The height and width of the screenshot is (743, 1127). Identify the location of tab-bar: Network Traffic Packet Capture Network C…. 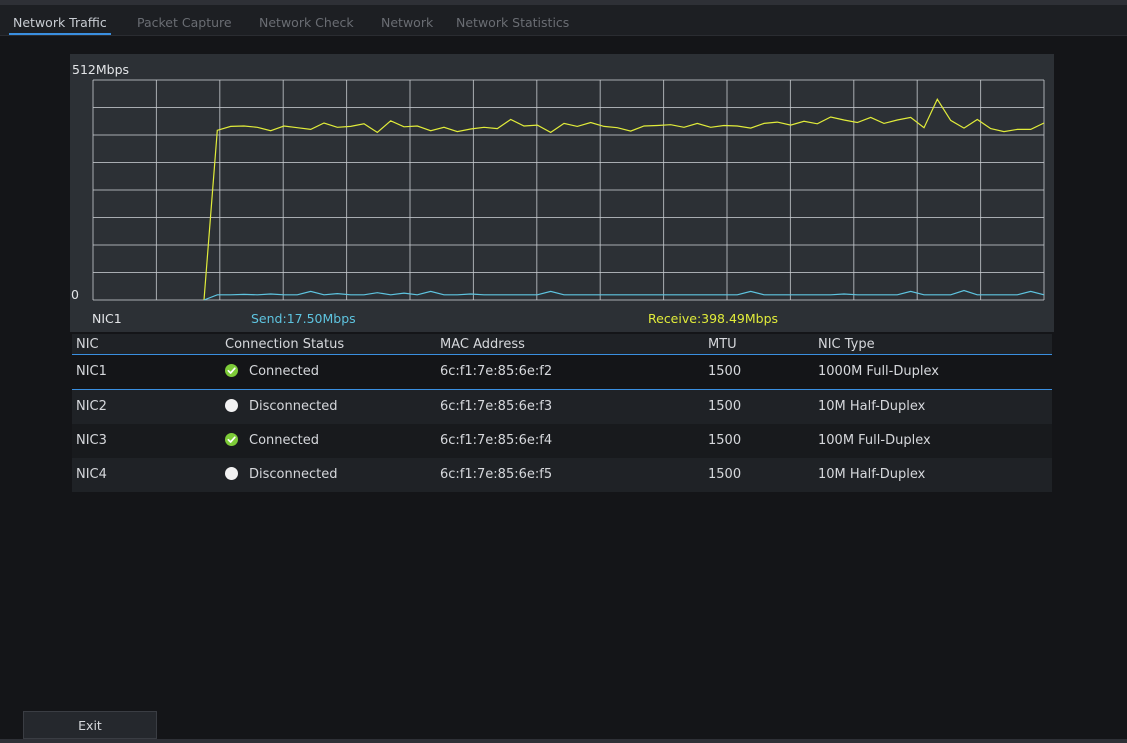
(563, 20).